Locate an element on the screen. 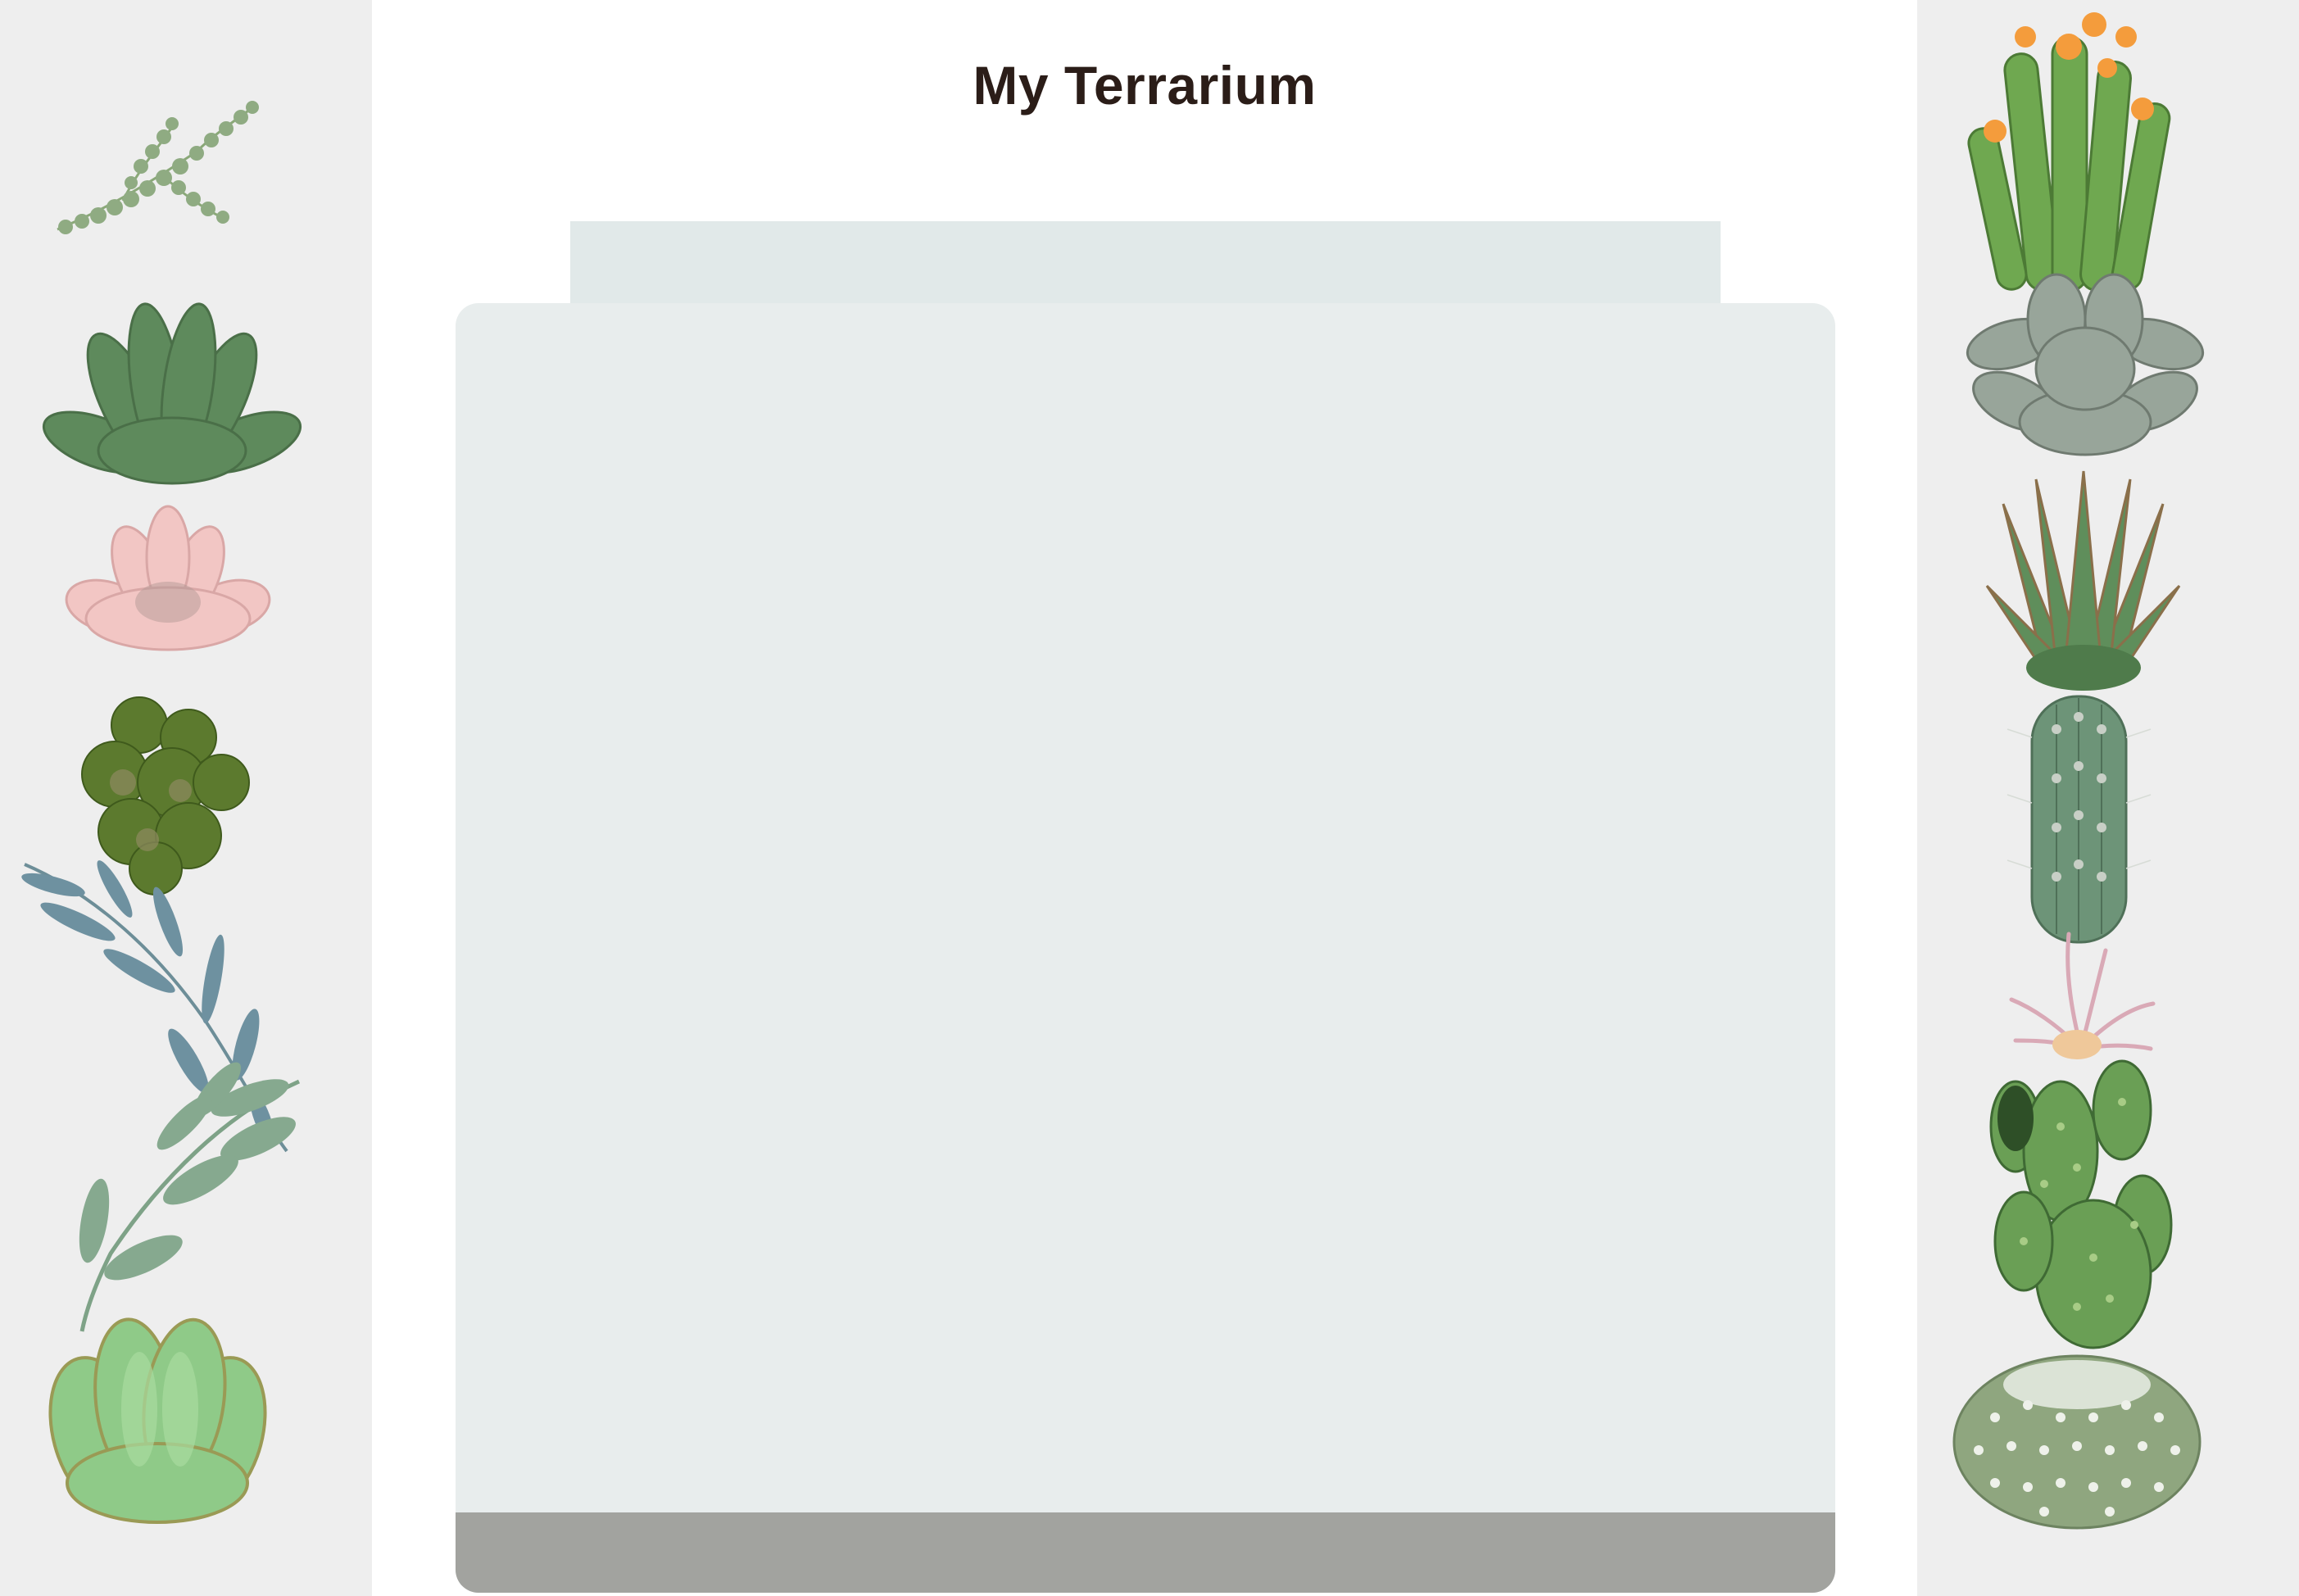  plant-pink-air-plant is located at coordinates (2081, 995).